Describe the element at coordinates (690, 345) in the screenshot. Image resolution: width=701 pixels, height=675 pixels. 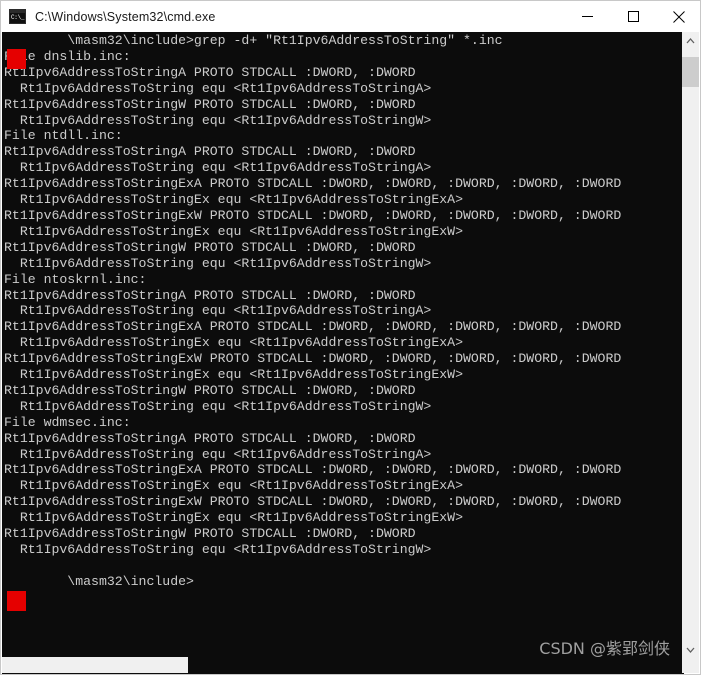
I see `vertical-scrollbar` at that location.